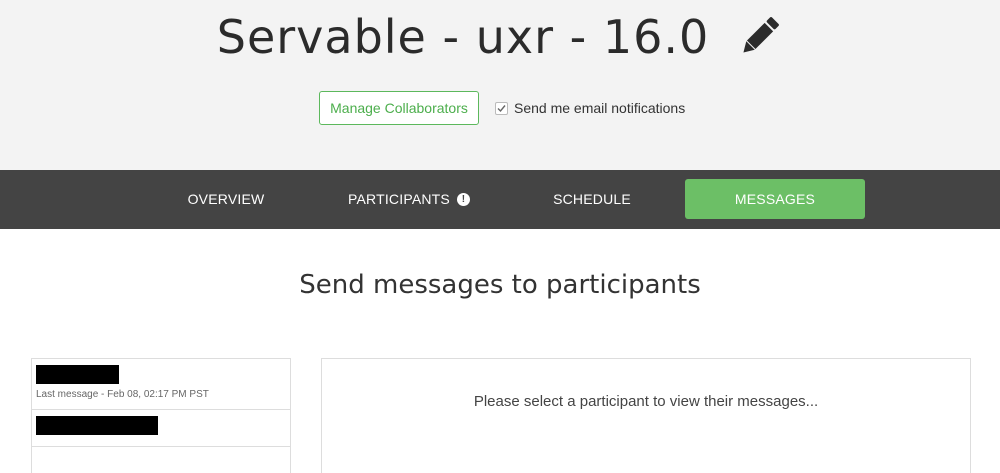 This screenshot has width=1000, height=473. What do you see at coordinates (463, 199) in the screenshot?
I see `alert-icon: !` at bounding box center [463, 199].